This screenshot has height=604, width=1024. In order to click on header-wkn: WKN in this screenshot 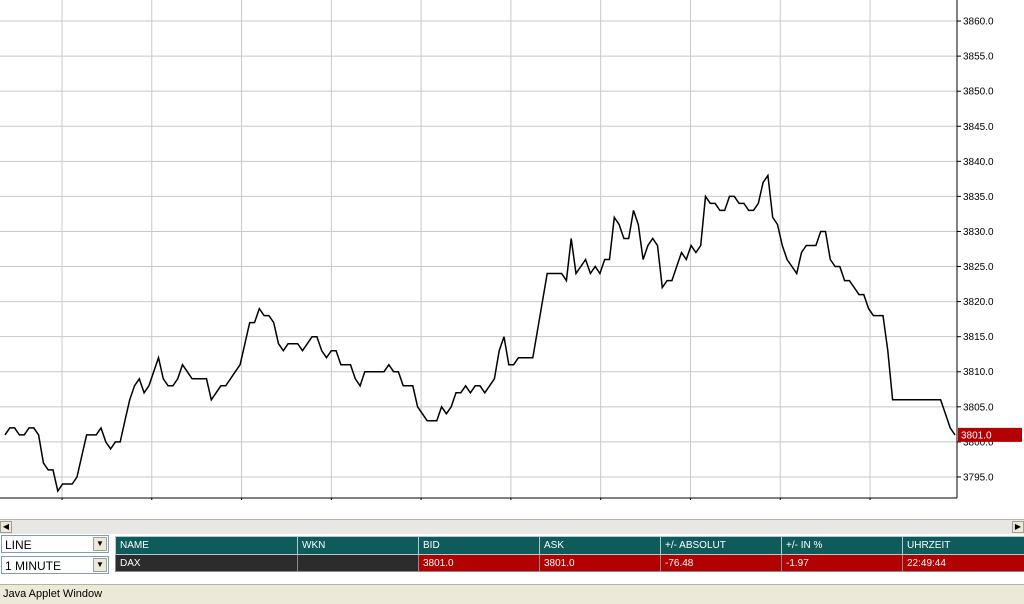, I will do `click(358, 546)`.